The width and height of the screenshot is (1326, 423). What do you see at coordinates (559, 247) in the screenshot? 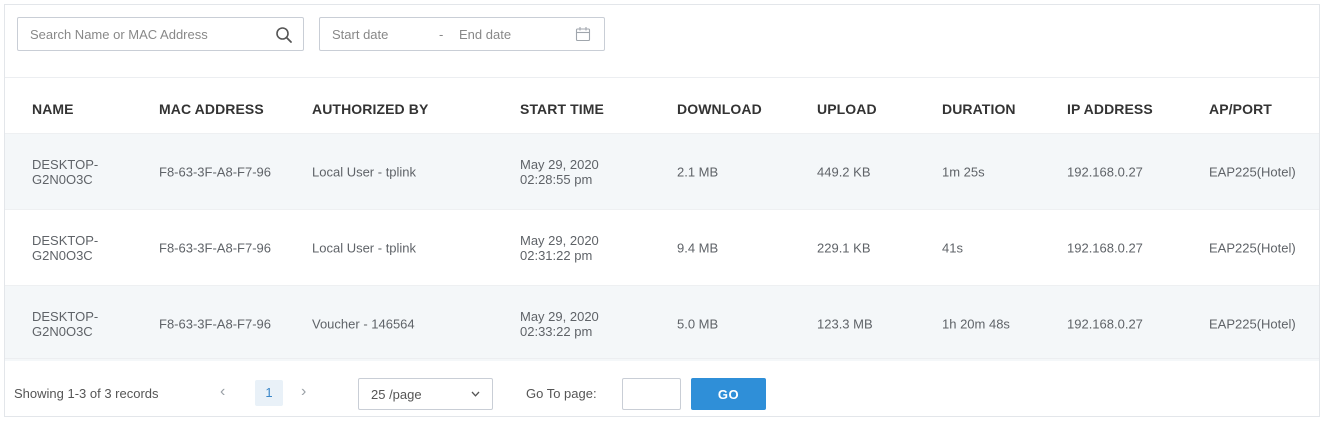
I see `cell-start-time: May 29, 2020 02:31:22 pm` at bounding box center [559, 247].